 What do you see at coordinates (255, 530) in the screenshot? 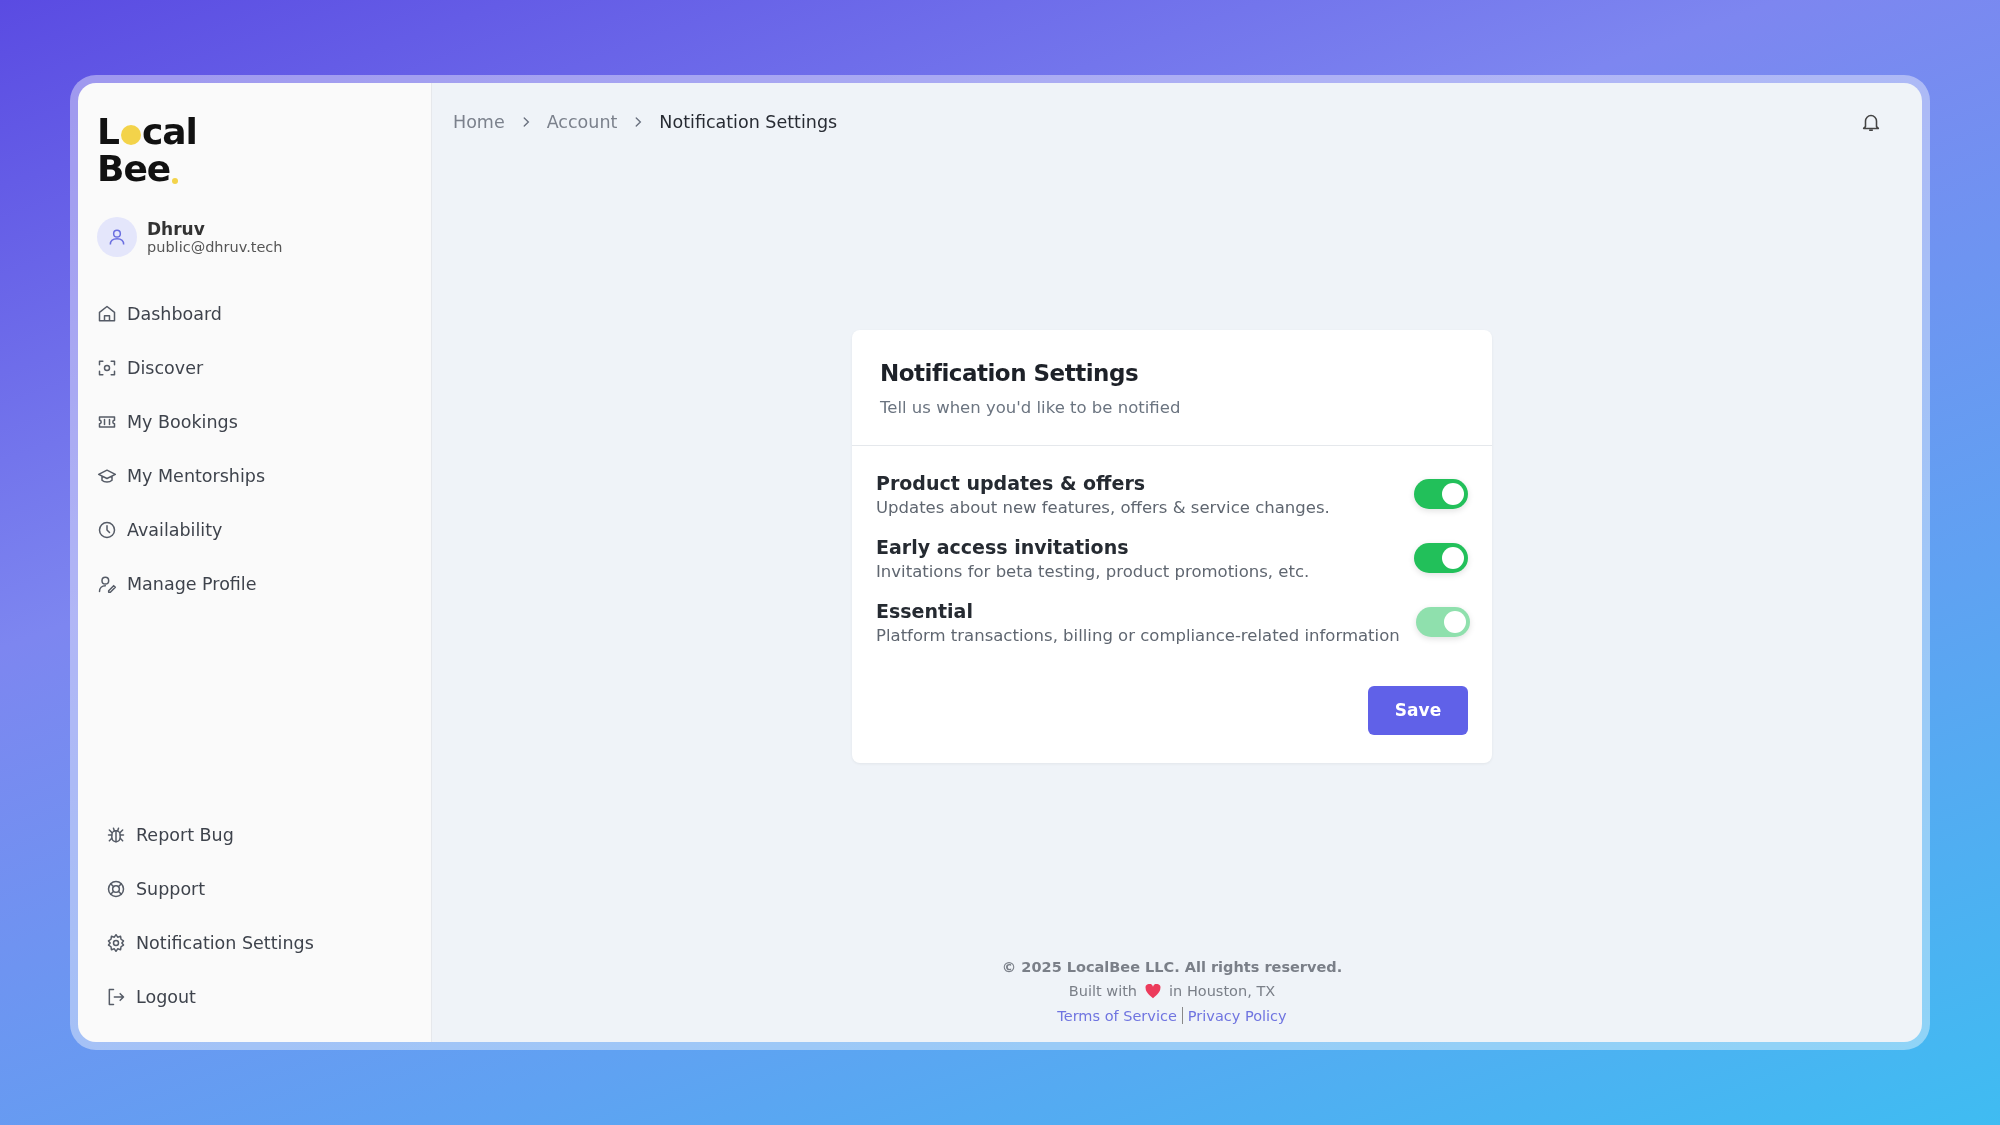
I see `sidebar-item: Availability` at bounding box center [255, 530].